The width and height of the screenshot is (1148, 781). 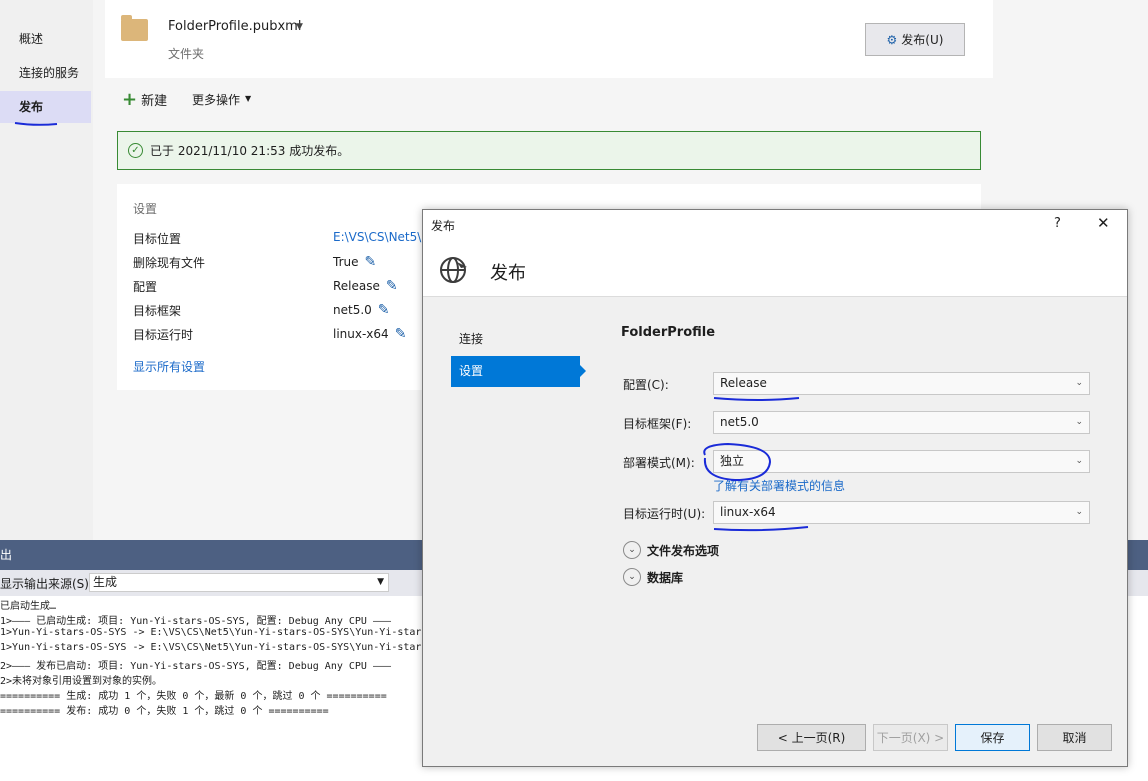 I want to click on new-label: 新建, so click(x=154, y=101).